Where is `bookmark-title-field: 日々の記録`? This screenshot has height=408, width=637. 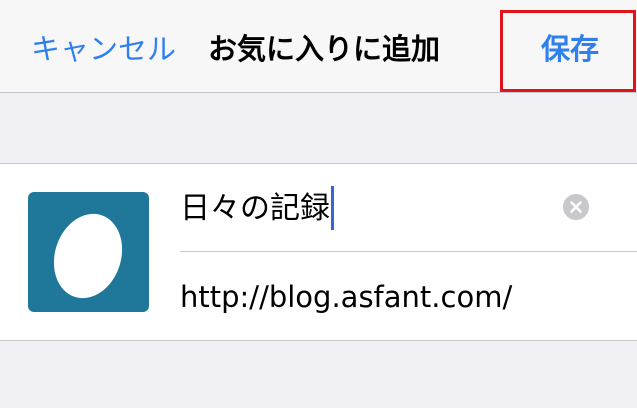
bookmark-title-field: 日々の記録 is located at coordinates (365, 209).